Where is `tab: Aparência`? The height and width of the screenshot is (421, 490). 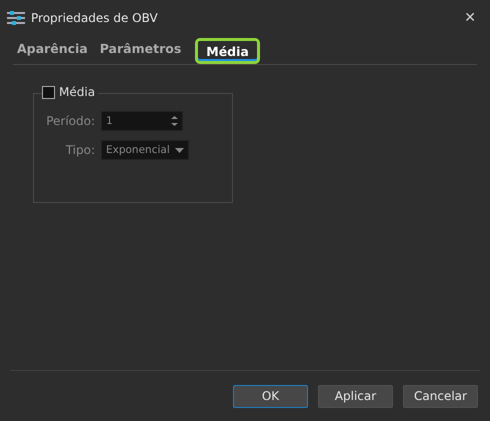
tab: Aparência is located at coordinates (52, 50).